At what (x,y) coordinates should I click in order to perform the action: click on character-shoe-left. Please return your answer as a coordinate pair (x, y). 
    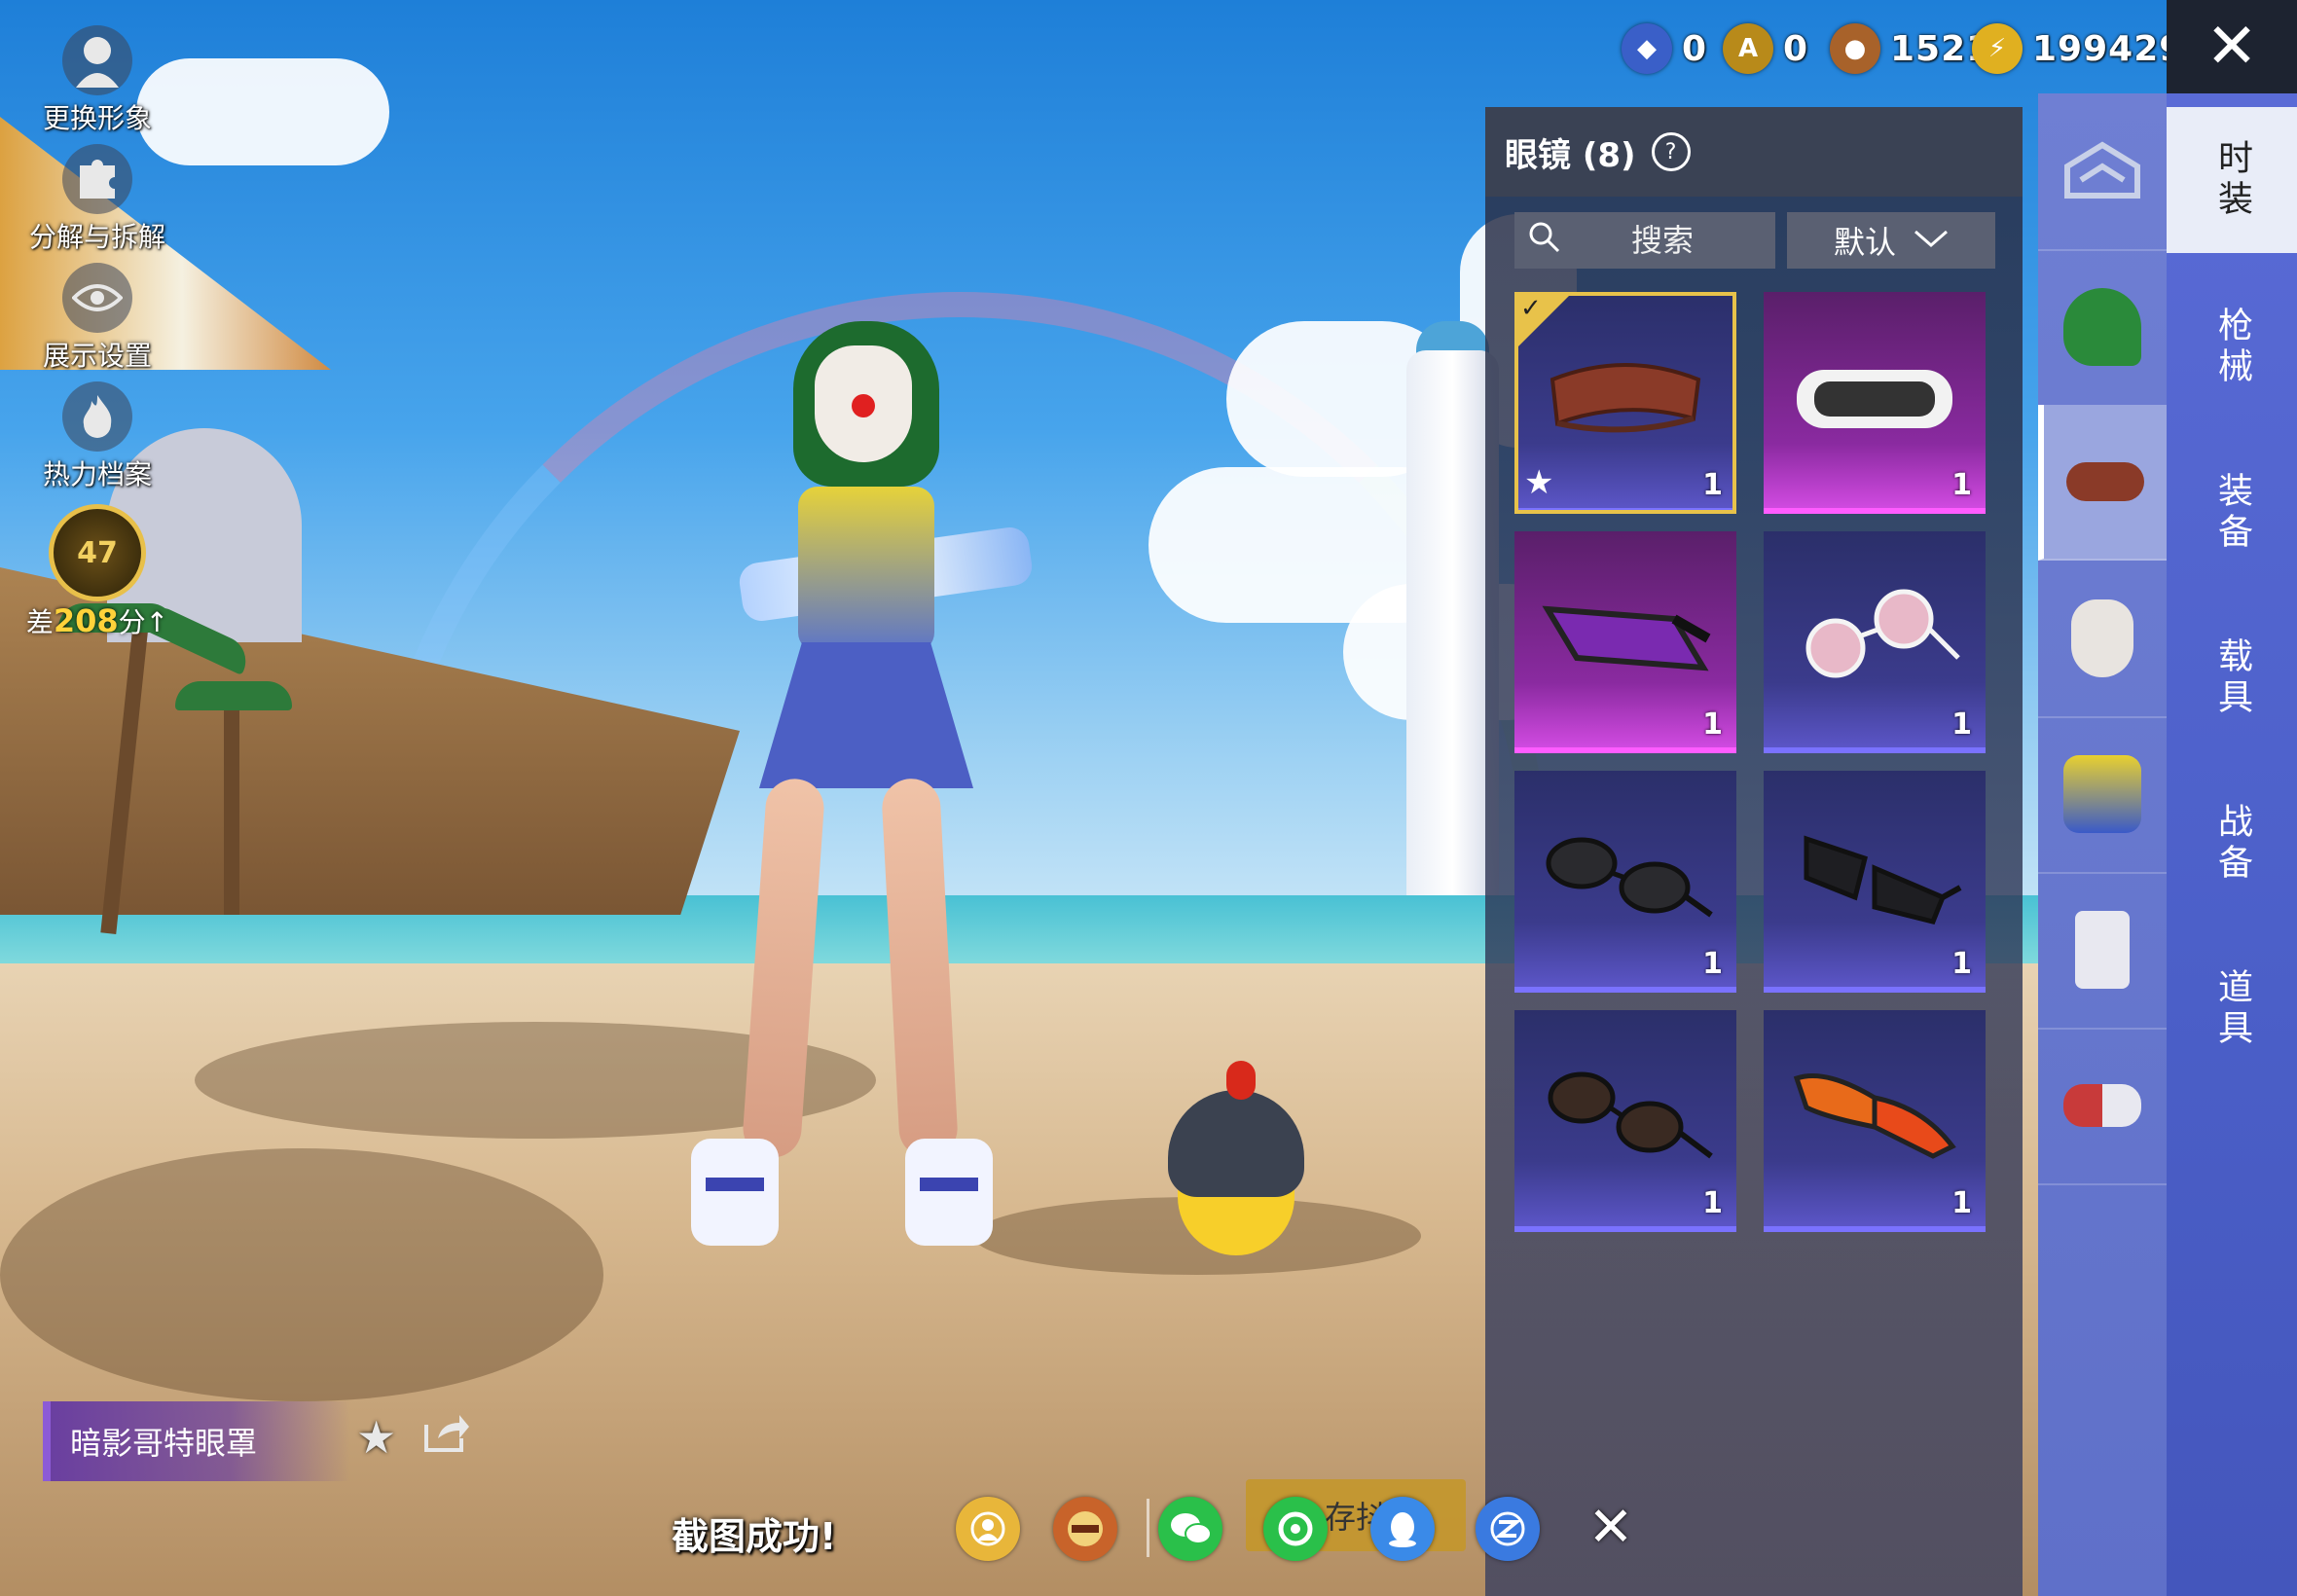
    Looking at the image, I should click on (735, 1192).